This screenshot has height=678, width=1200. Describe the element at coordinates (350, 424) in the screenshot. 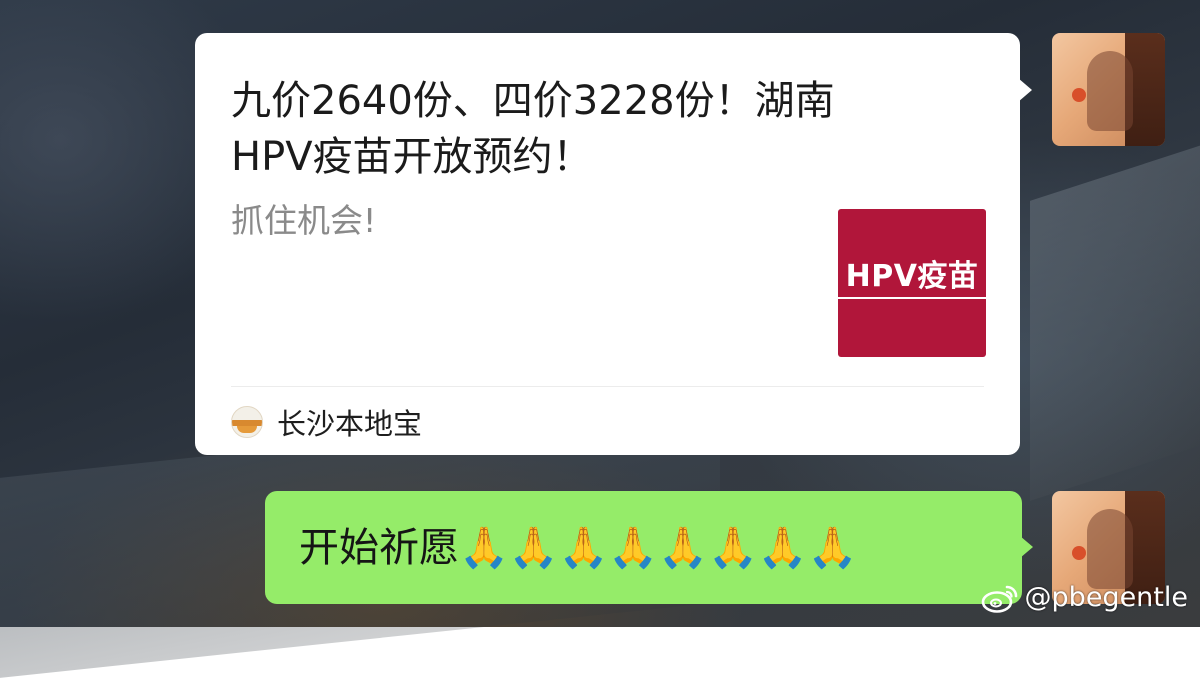

I see `source-name: 长沙本地宝` at that location.